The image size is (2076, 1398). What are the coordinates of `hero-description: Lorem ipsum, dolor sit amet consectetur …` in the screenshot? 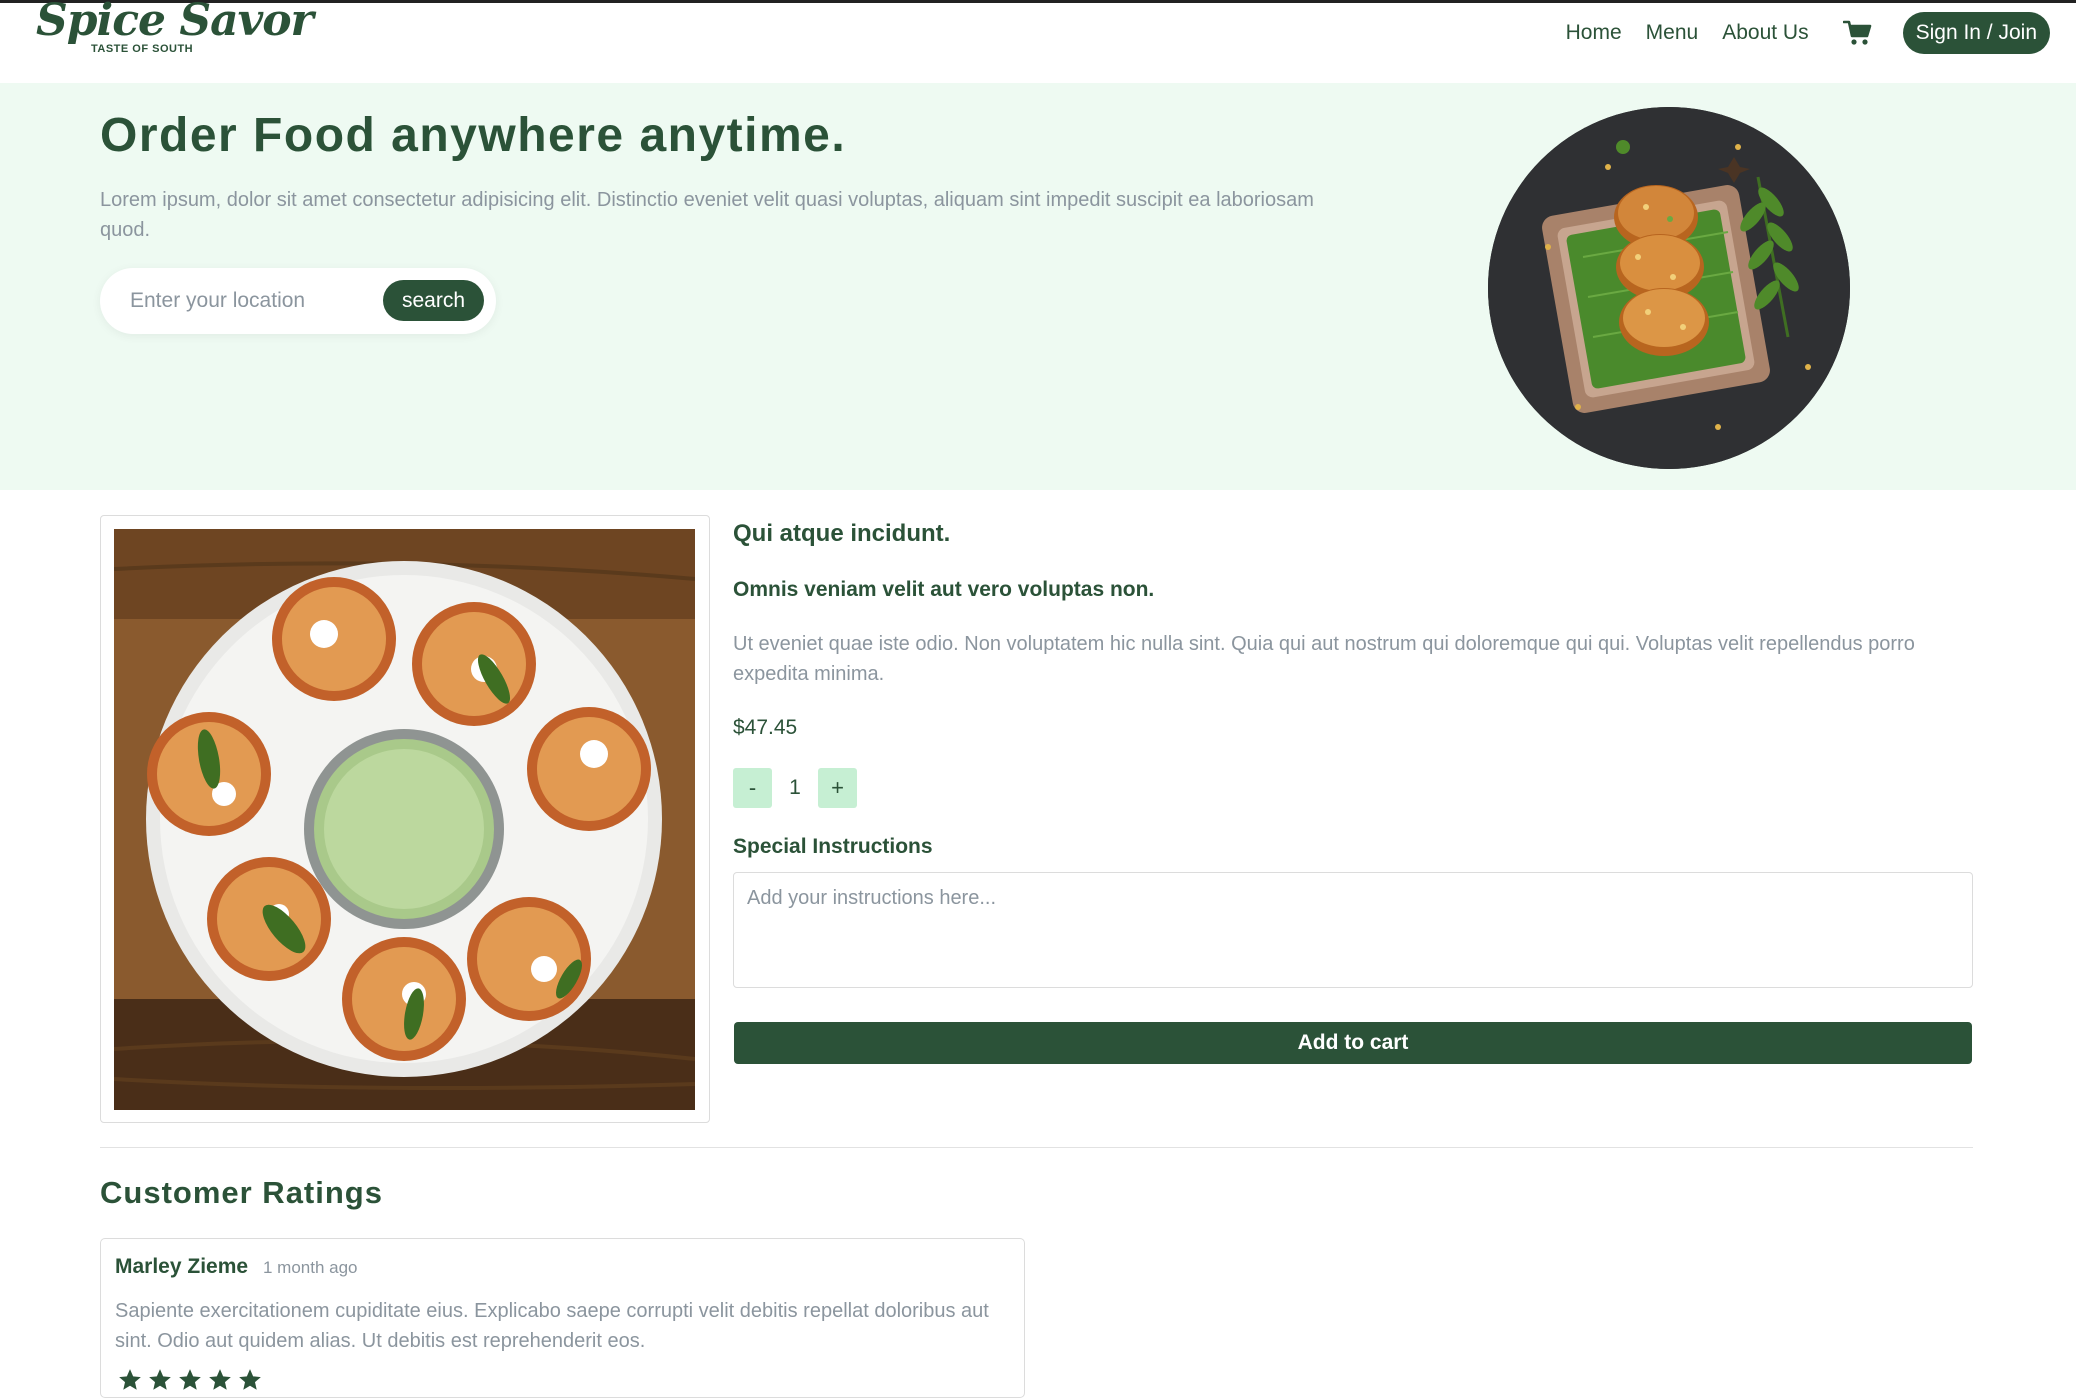 It's located at (707, 215).